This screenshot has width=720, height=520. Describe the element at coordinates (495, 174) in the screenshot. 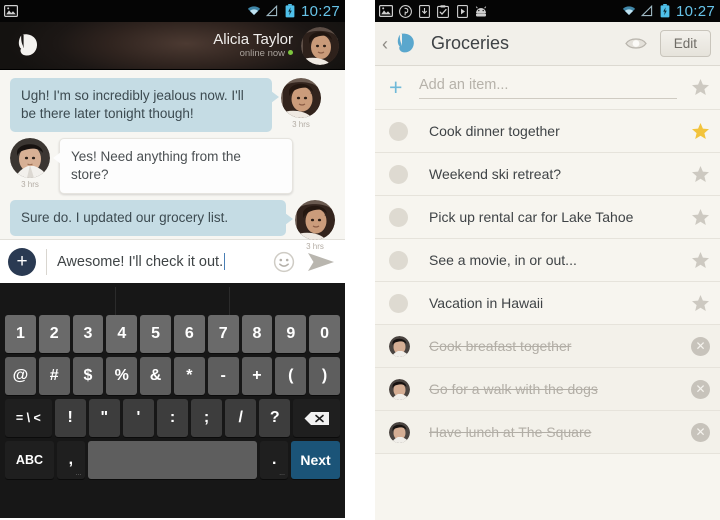

I see `list-item-label: Weekend ski retreat?` at that location.